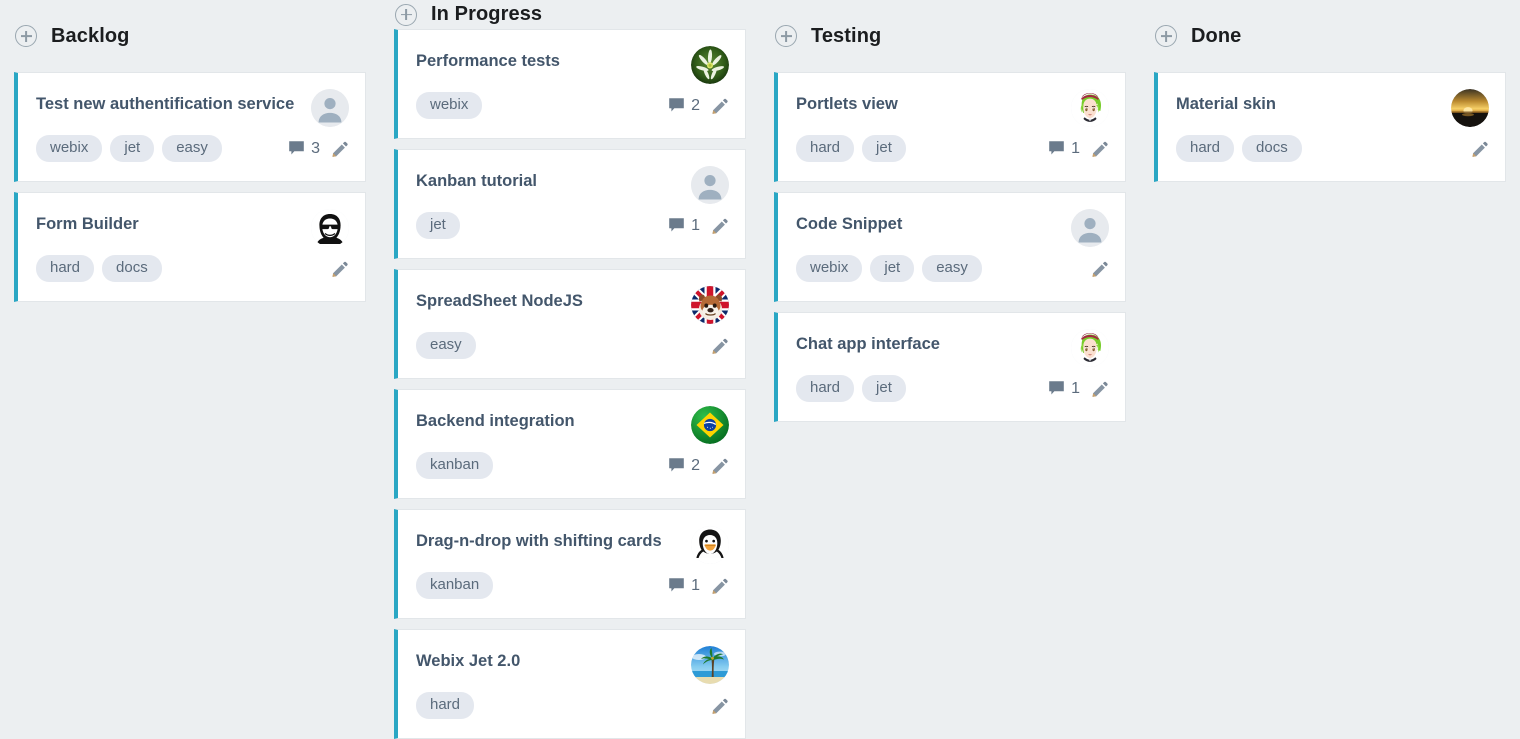  I want to click on card-header: SpreadSheet NodeJS, so click(572, 305).